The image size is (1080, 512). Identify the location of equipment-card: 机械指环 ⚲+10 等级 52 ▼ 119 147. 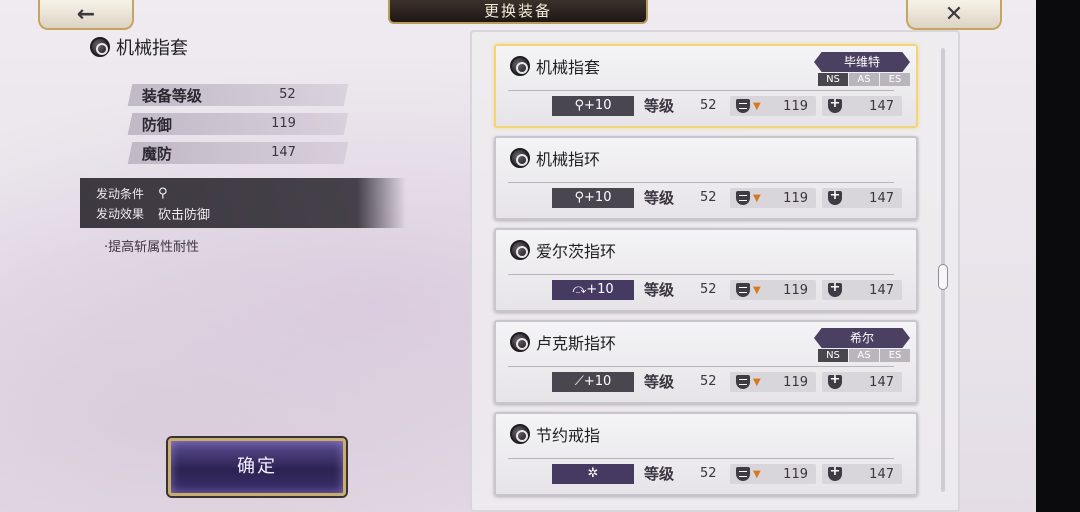
(706, 178).